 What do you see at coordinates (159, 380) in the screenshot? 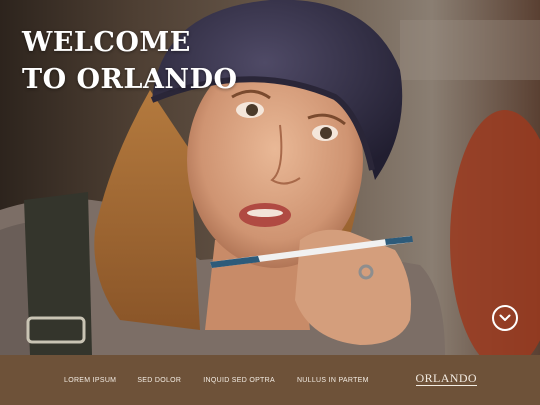
I see `nav-link-sed-dolor: SED DOLOR` at bounding box center [159, 380].